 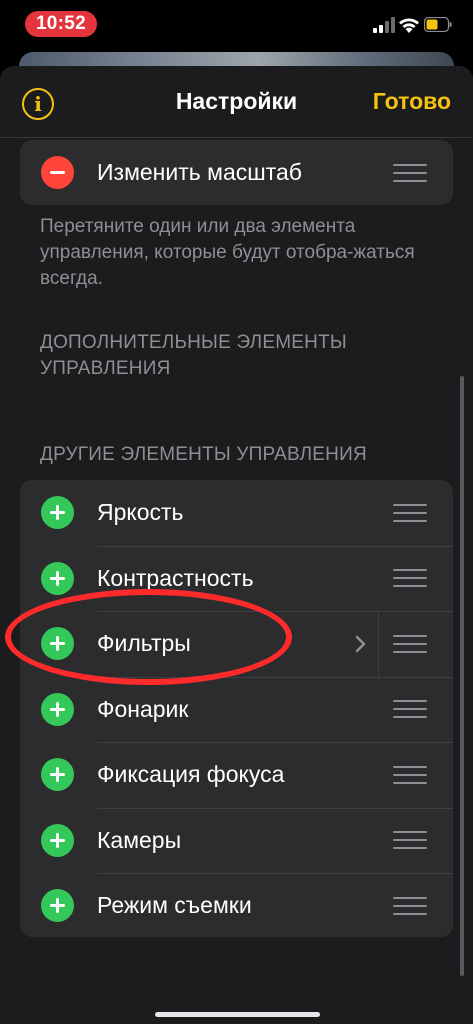 I want to click on list-item: Контрастность, so click(x=236, y=578).